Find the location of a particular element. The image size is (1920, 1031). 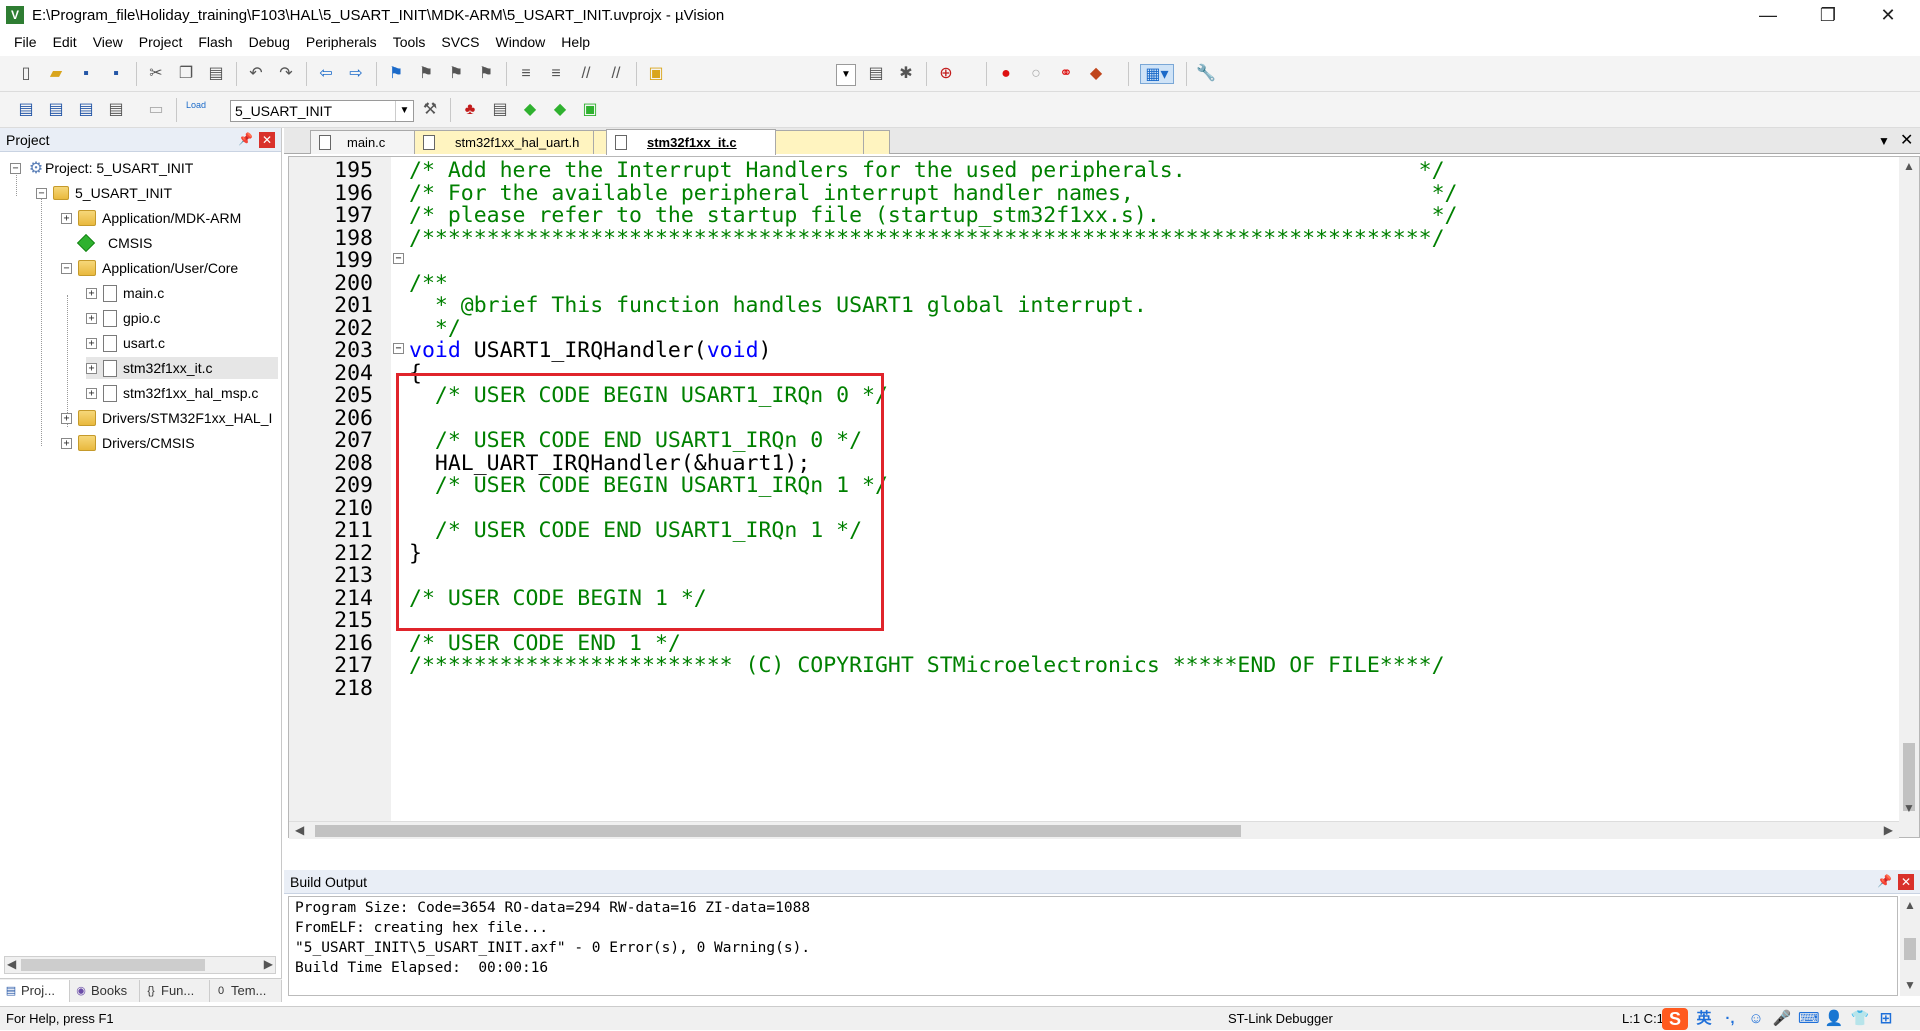

restore-button: ❐ is located at coordinates (1828, 15).